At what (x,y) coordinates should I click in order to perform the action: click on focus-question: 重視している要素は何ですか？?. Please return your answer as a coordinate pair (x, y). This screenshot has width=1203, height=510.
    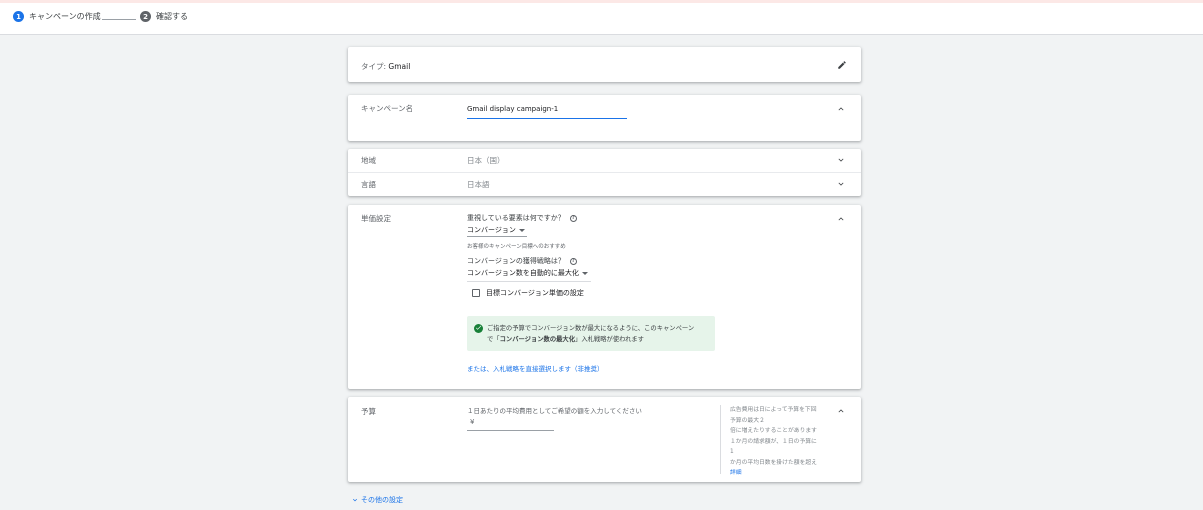
    Looking at the image, I should click on (522, 218).